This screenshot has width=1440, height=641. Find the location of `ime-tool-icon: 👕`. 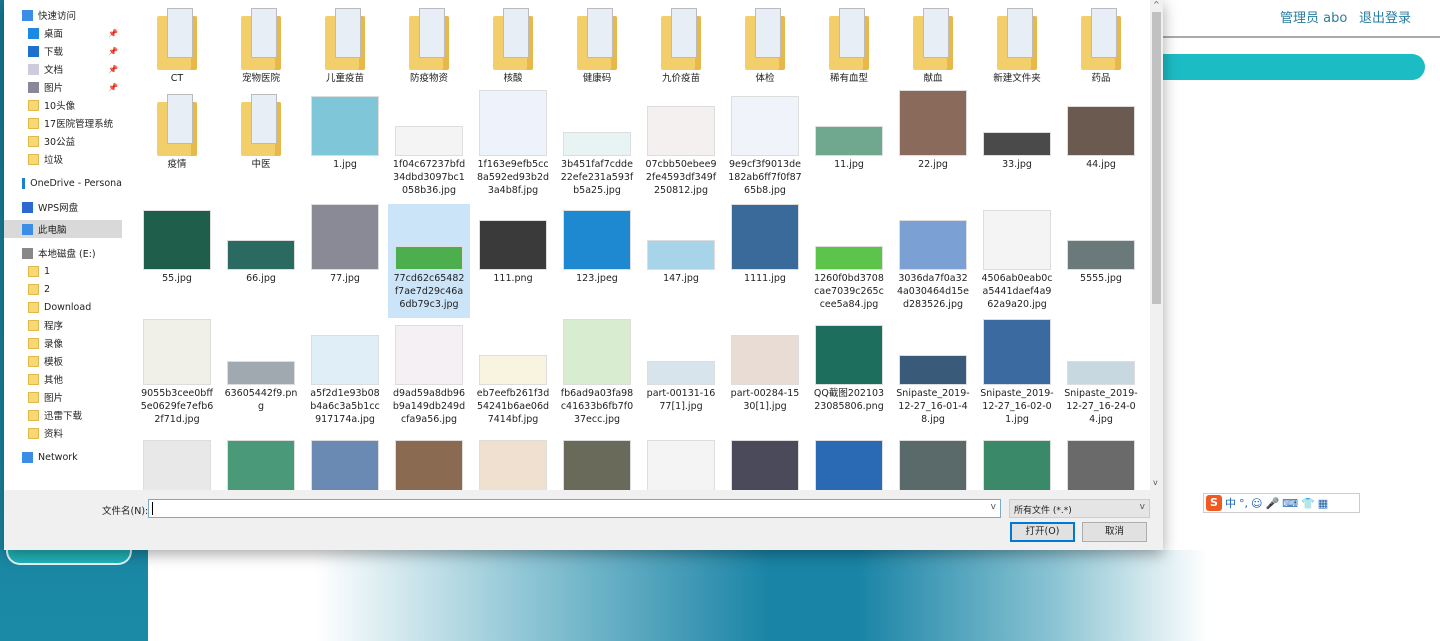

ime-tool-icon: 👕 is located at coordinates (1308, 503).